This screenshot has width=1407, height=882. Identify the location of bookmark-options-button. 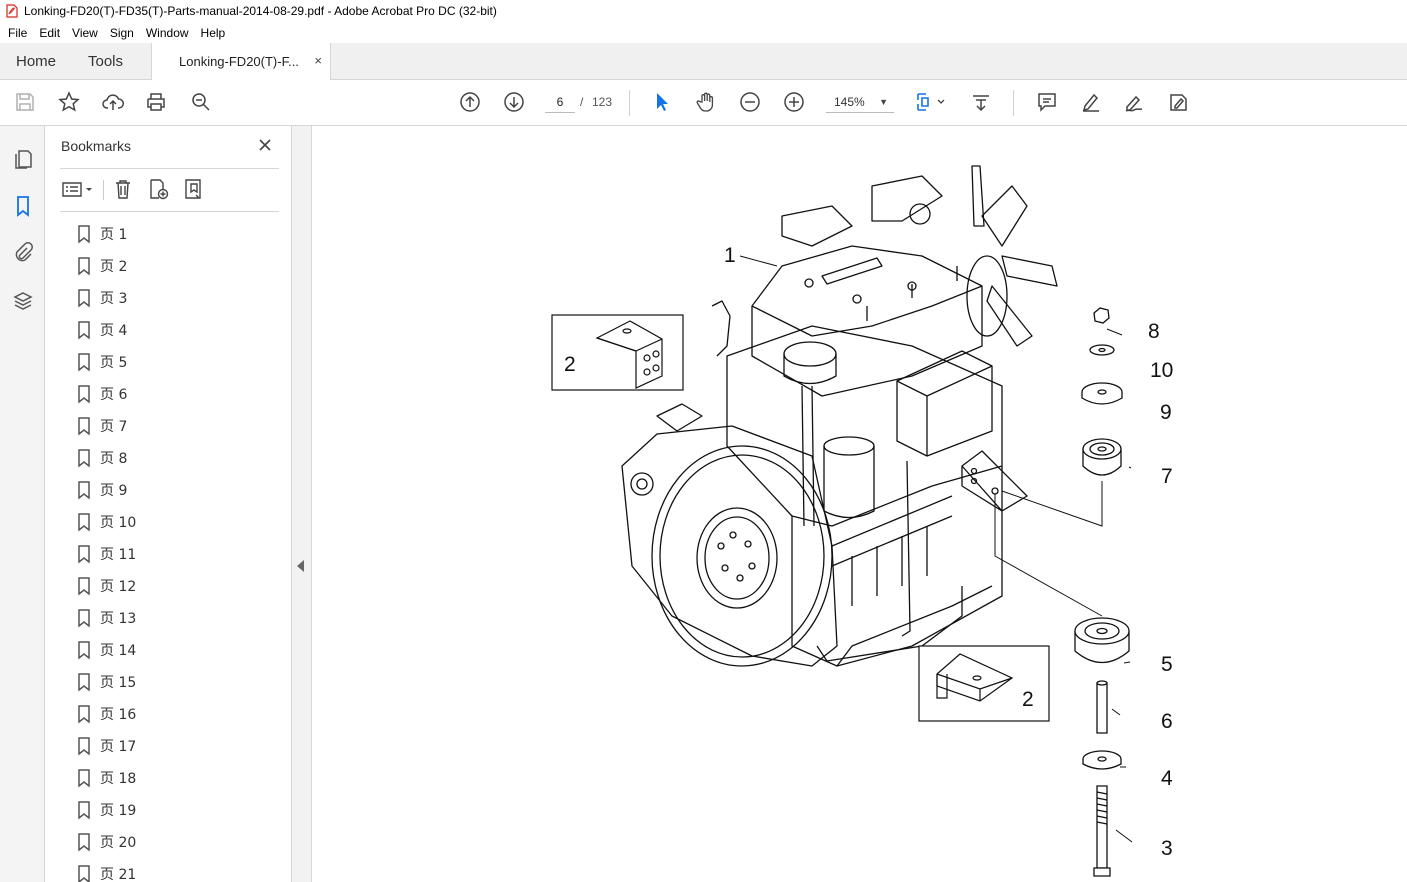
(78, 189).